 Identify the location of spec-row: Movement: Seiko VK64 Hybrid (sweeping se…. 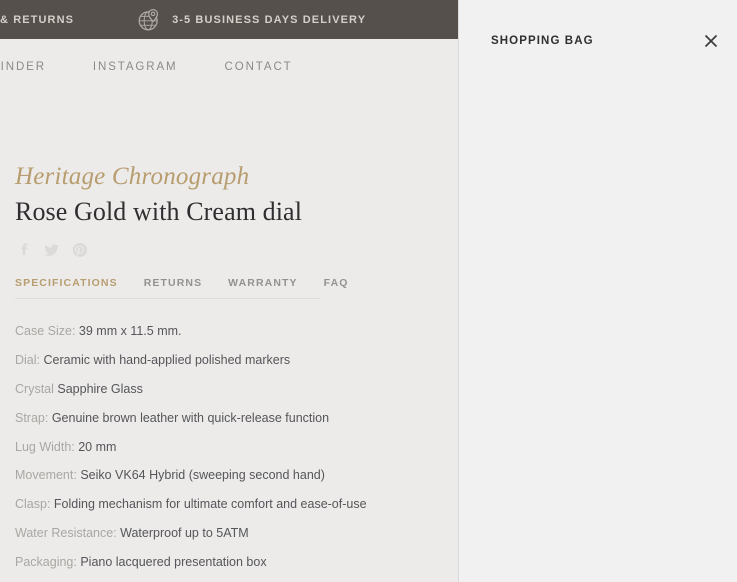
(235, 475).